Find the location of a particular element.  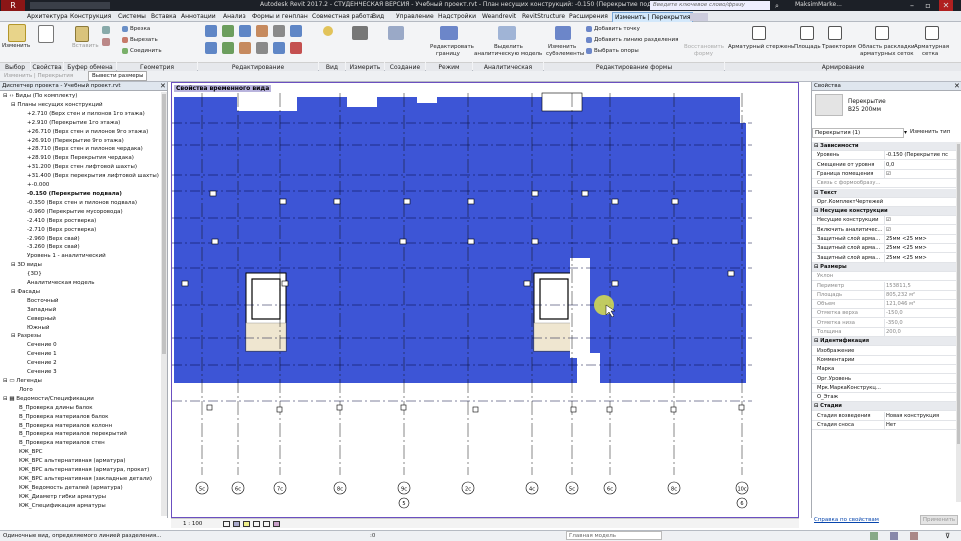

search-icon: ⌕ is located at coordinates (779, 6).